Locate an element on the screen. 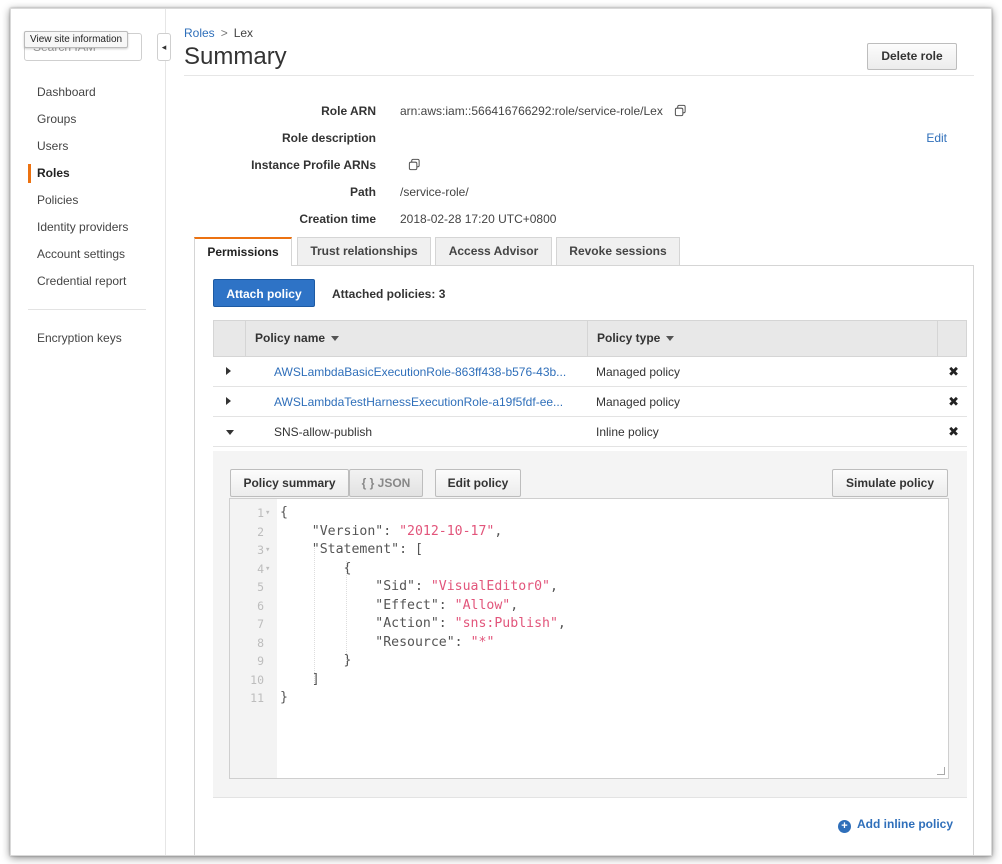  line-number: 7 is located at coordinates (260, 624).